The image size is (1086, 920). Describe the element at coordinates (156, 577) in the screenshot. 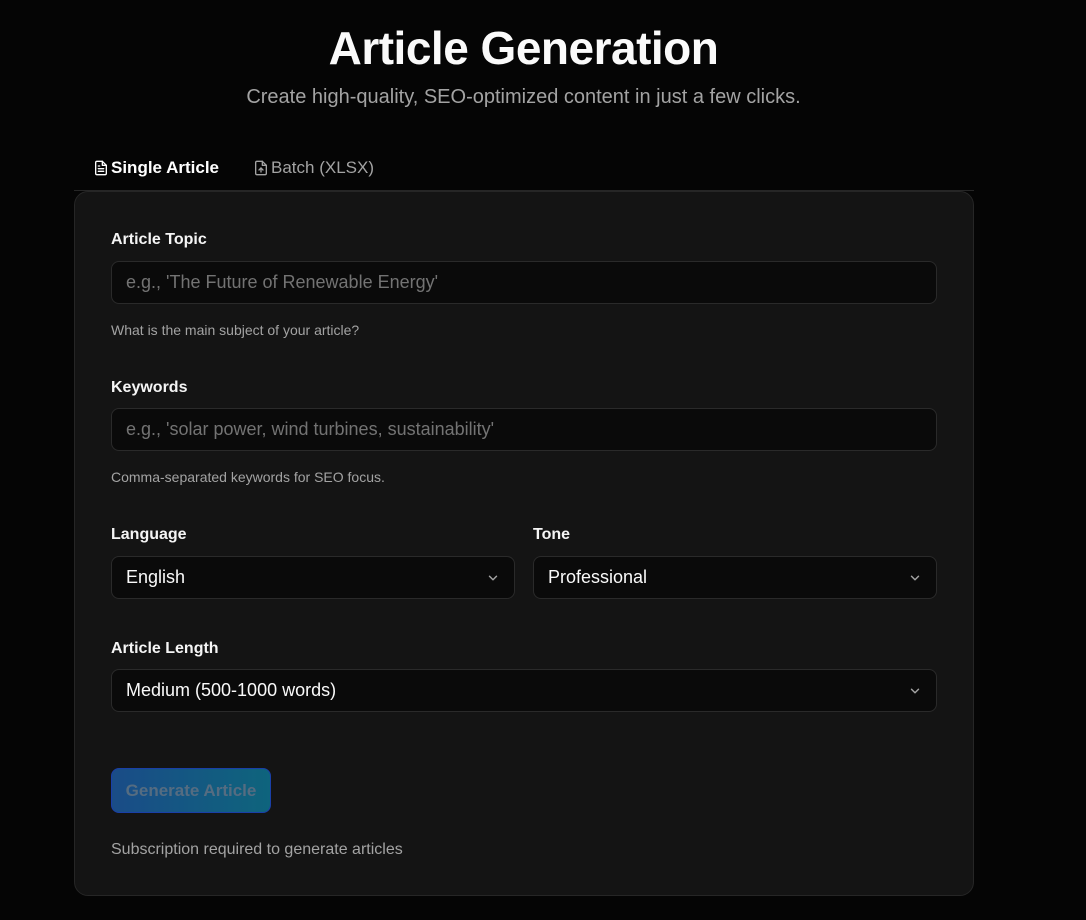

I see `language-selected-value: English` at that location.